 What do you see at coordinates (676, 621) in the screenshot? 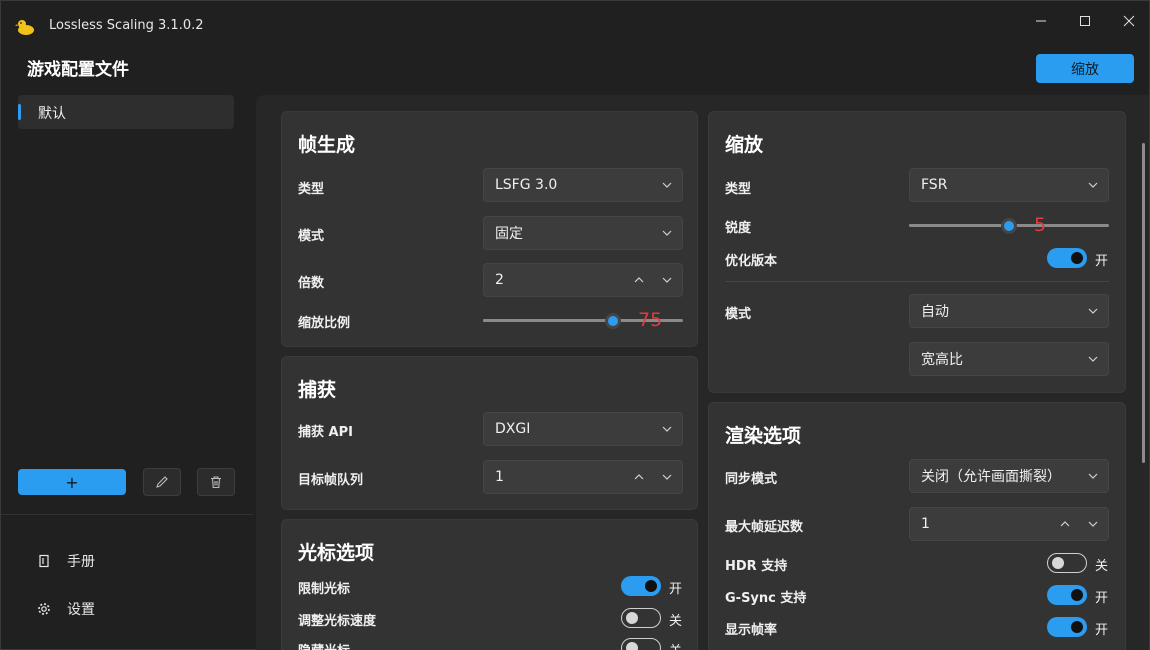
I see `adjust-speed-state: 关` at bounding box center [676, 621].